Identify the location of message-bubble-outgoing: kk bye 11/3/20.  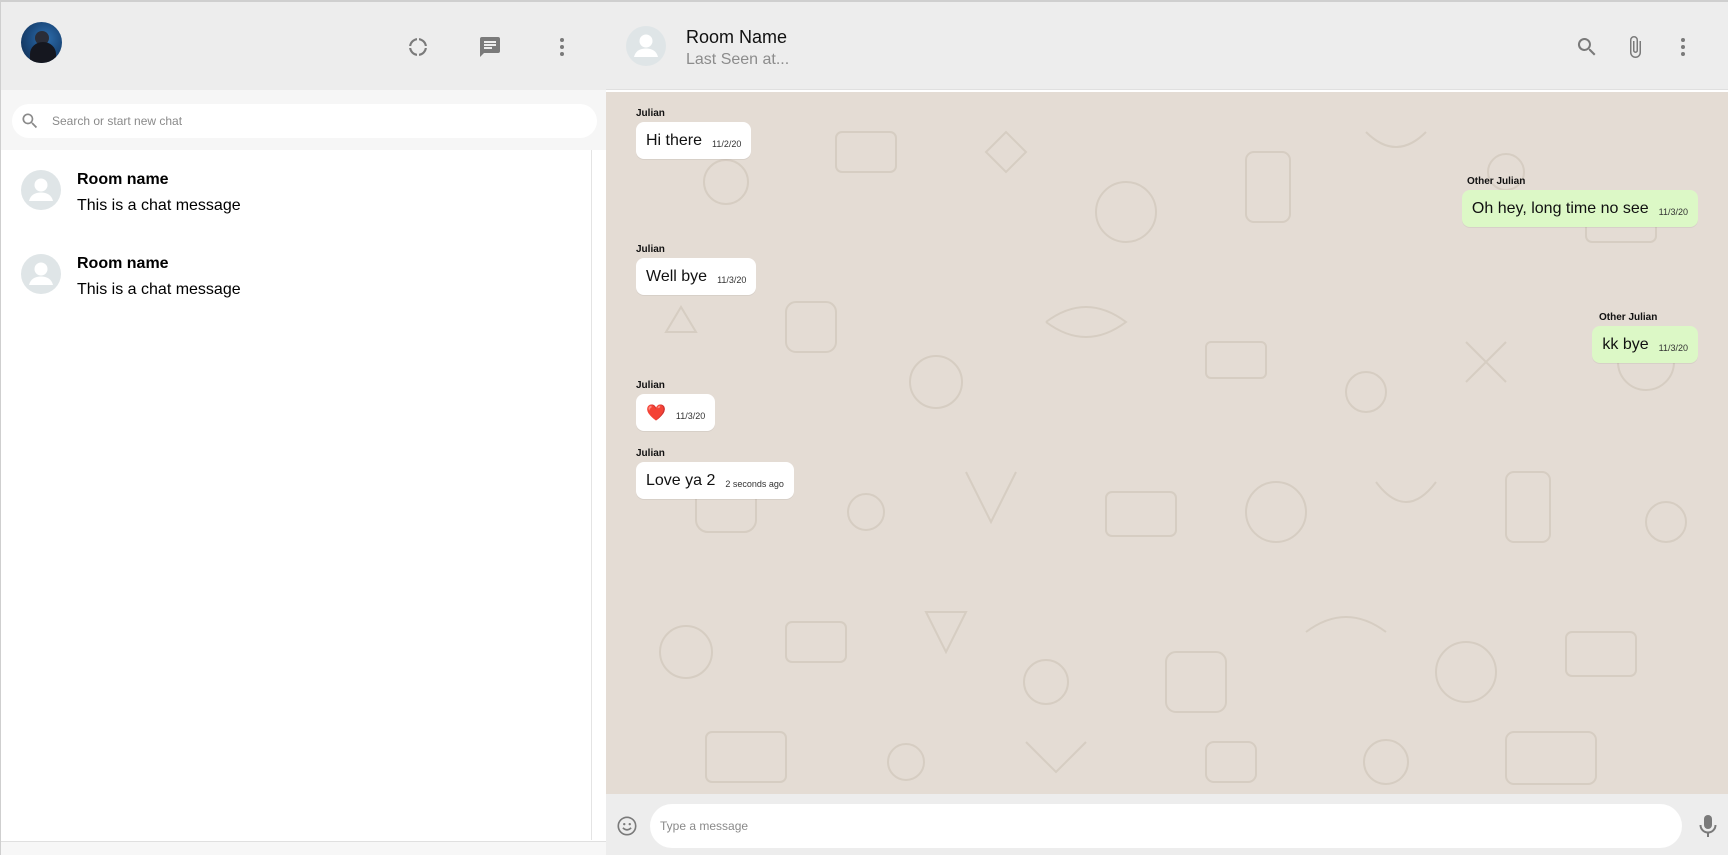
(1645, 344).